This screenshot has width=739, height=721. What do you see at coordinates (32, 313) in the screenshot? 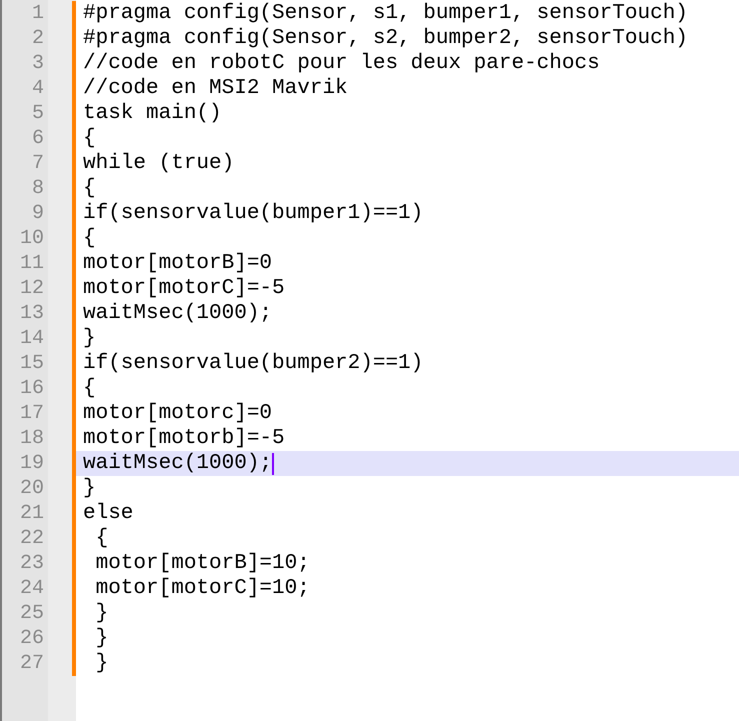
I see `line-number: 13` at bounding box center [32, 313].